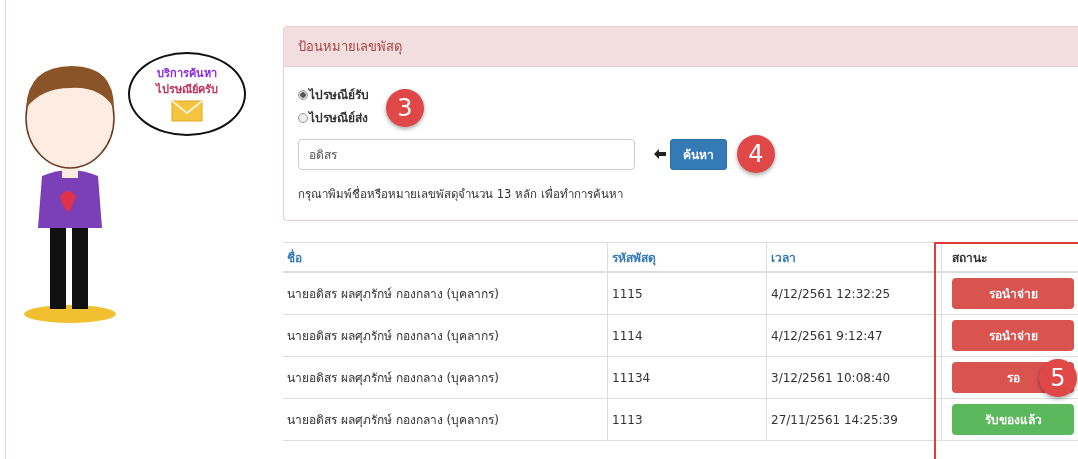  What do you see at coordinates (854, 377) in the screenshot?
I see `table-cell: 3/12/2561 10:08:40` at bounding box center [854, 377].